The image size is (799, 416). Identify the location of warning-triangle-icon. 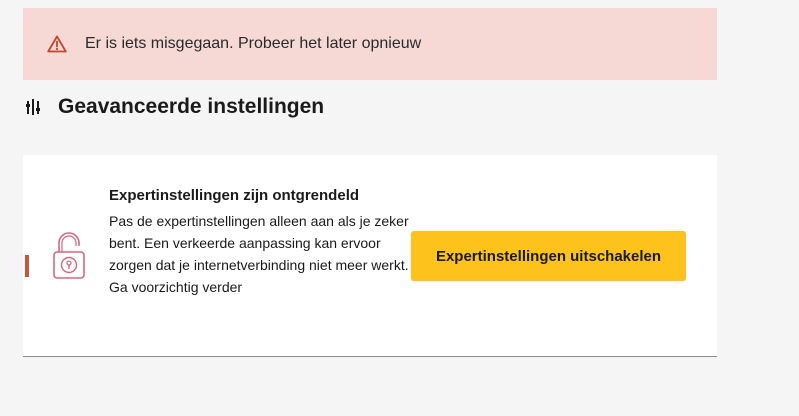
(57, 44).